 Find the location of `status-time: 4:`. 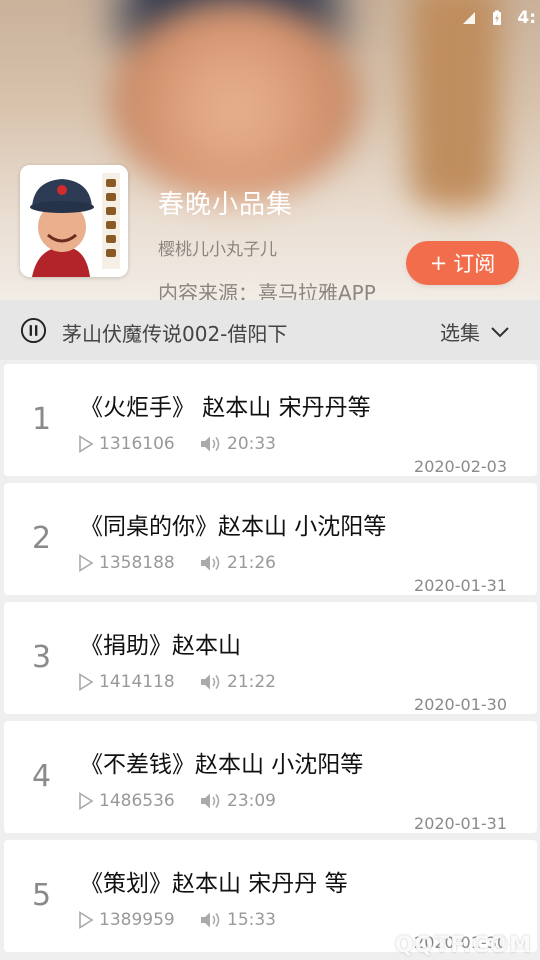

status-time: 4: is located at coordinates (526, 18).